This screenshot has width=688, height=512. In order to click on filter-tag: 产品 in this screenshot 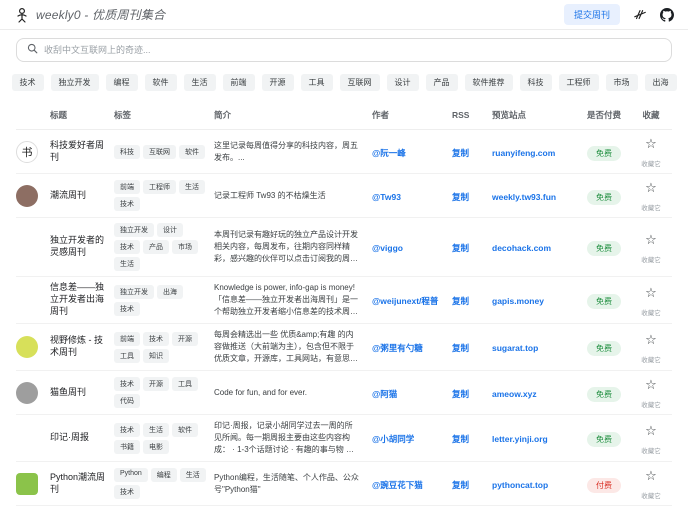, I will do `click(441, 82)`.